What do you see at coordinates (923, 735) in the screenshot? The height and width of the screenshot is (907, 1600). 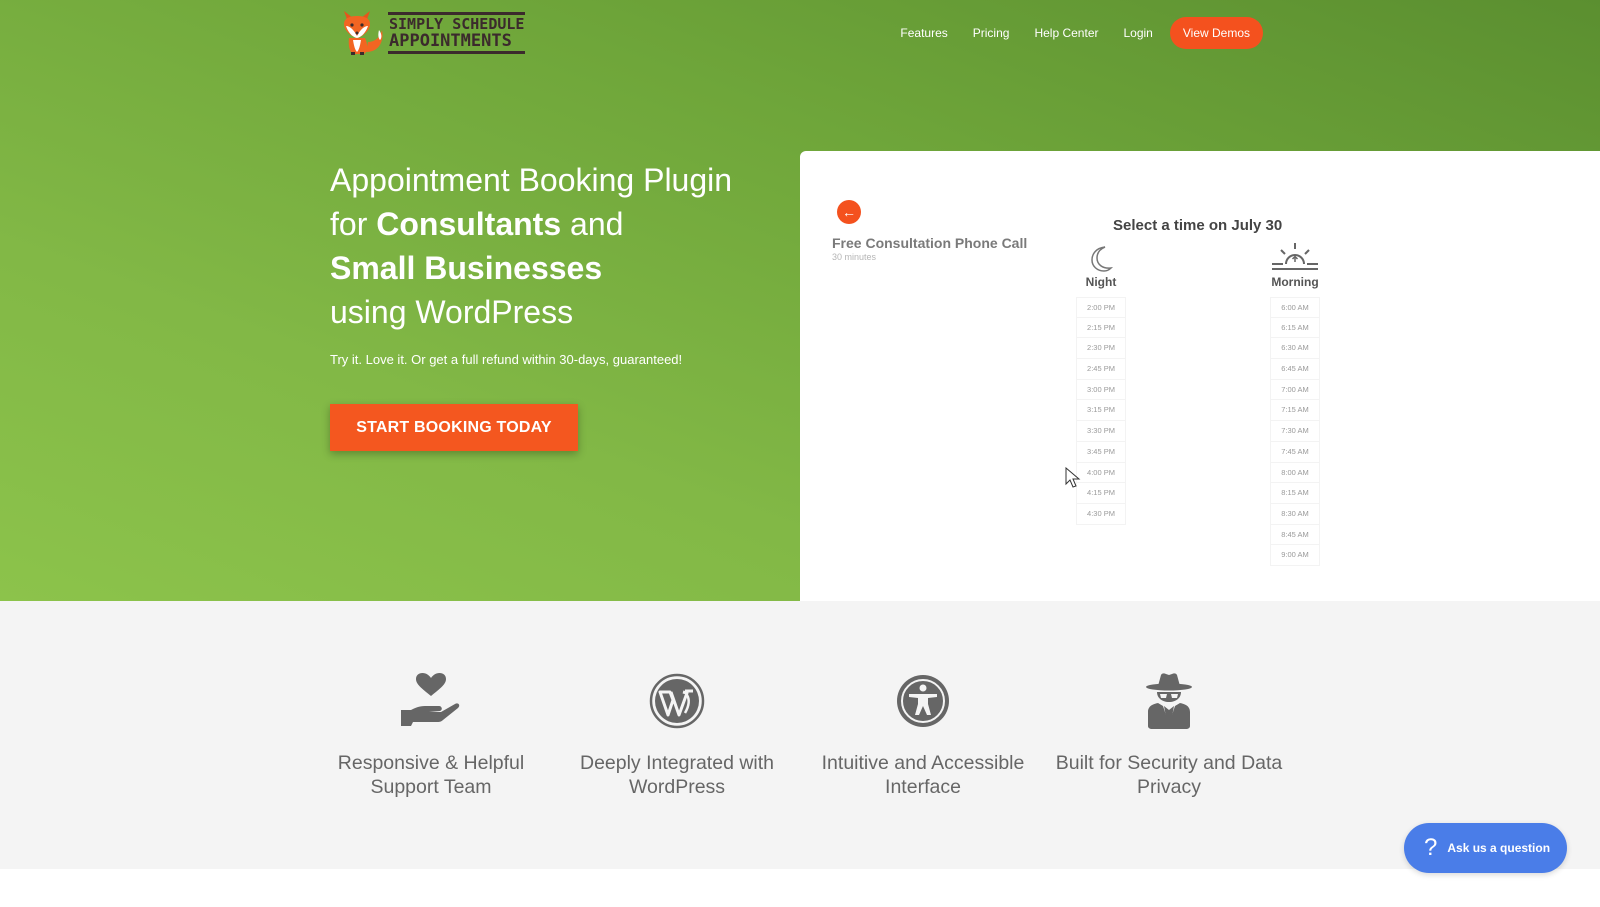 I see `feature-accessible: Intuitive and Accessible Interface` at bounding box center [923, 735].